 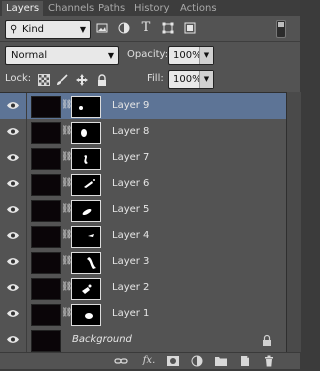 I want to click on trash-icon, so click(x=269, y=361).